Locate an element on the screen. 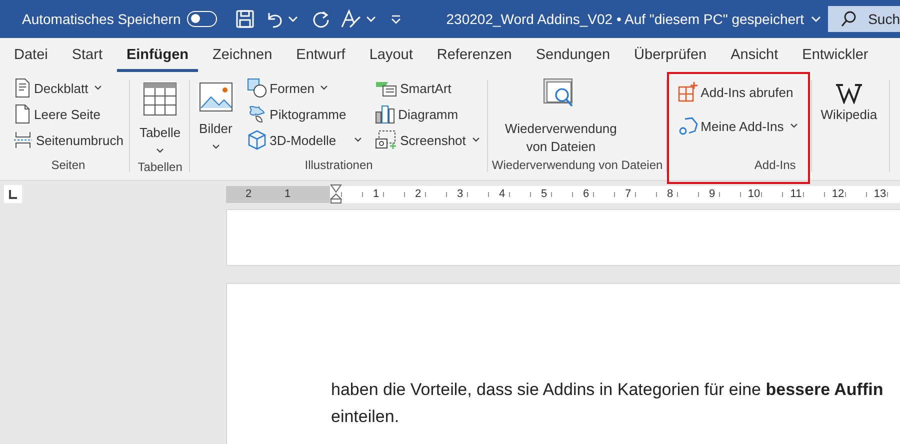  ribbon-tab: Referenzen is located at coordinates (474, 59).